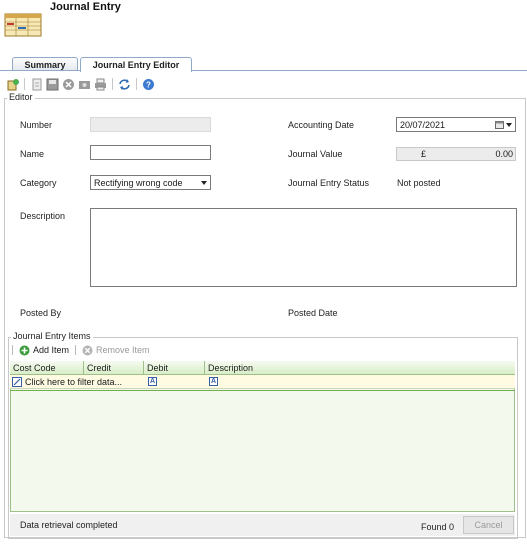  I want to click on accounting-date-value: 20/07/2021, so click(423, 124).